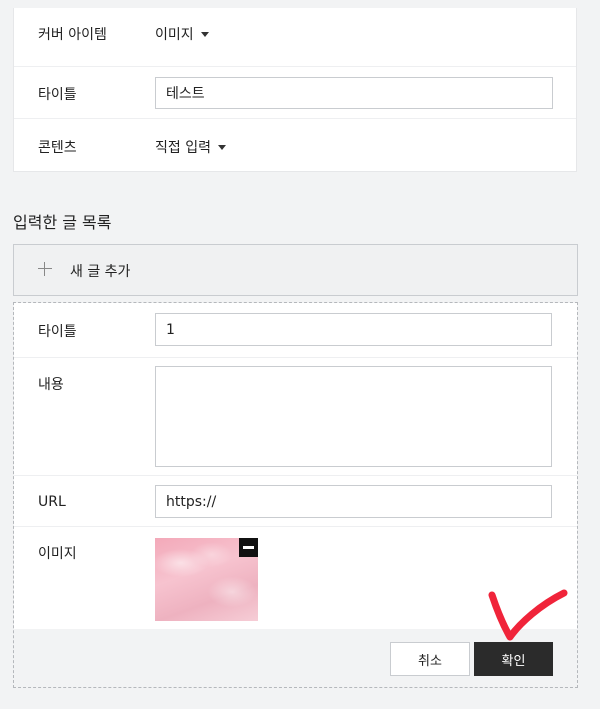  Describe the element at coordinates (72, 35) in the screenshot. I see `cover-item-label: 커버 아이템` at that location.